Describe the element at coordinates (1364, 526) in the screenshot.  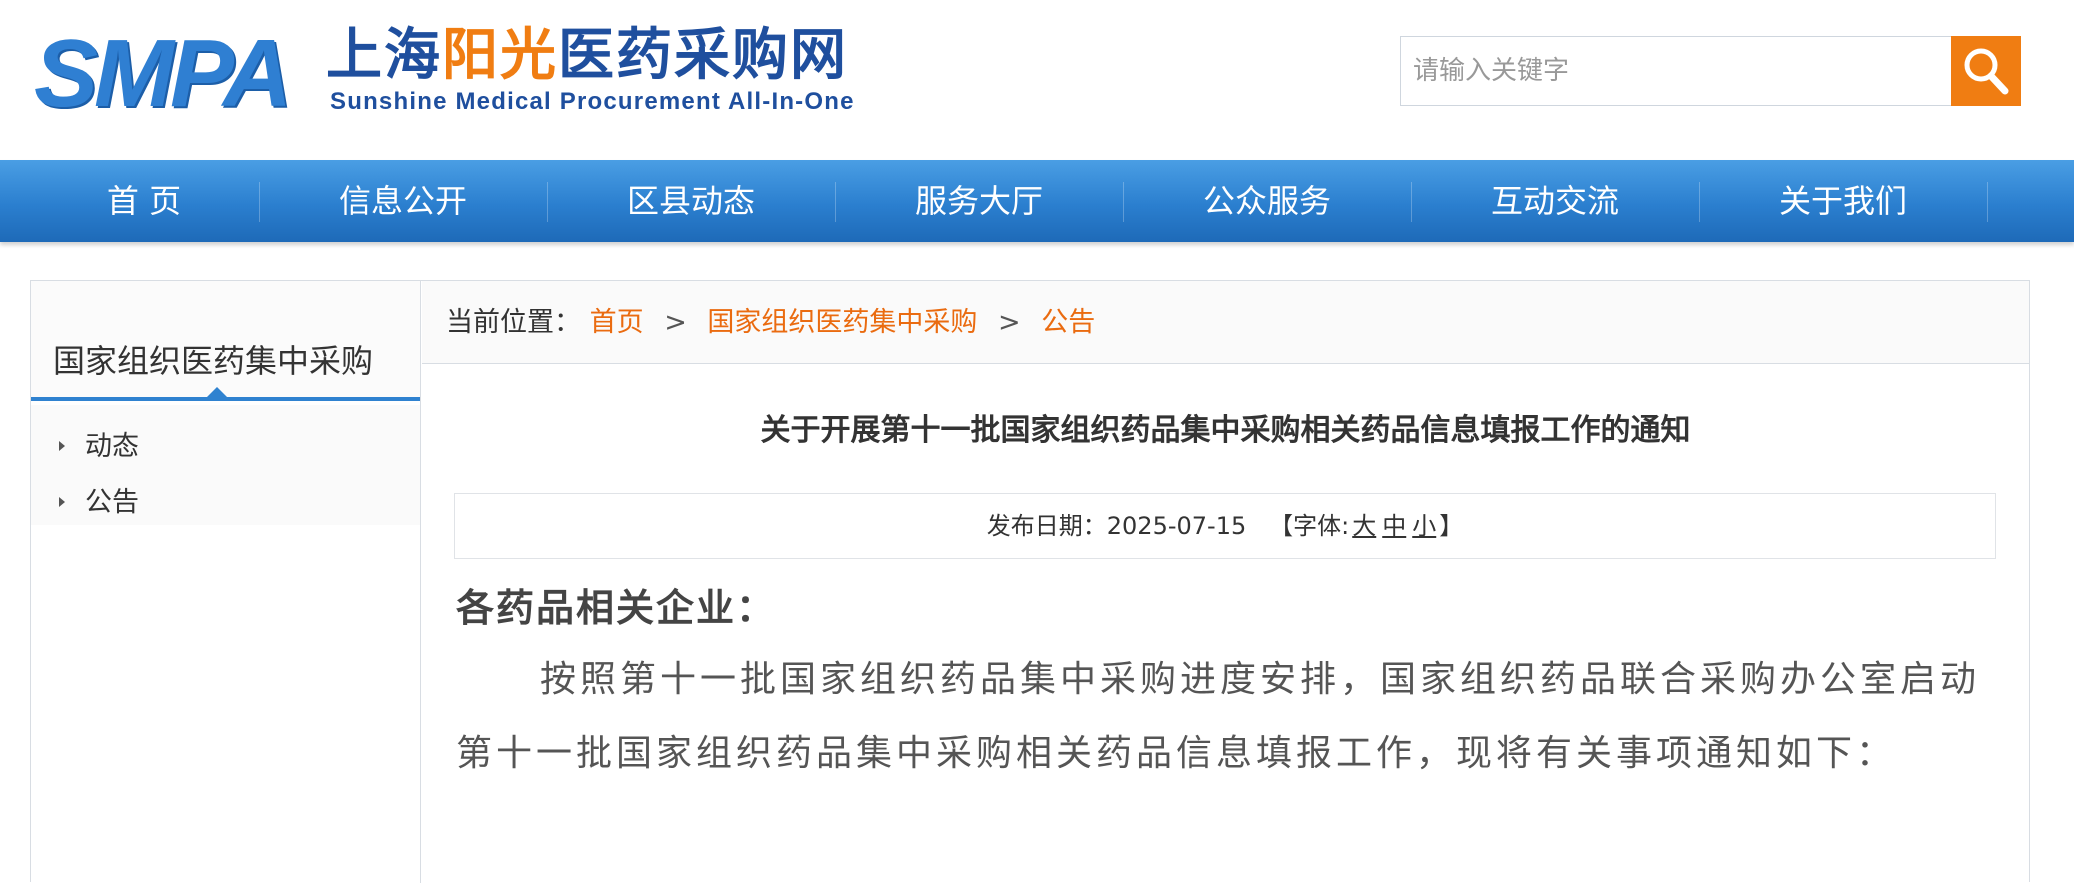
I see `font-size-large-link: 大` at that location.